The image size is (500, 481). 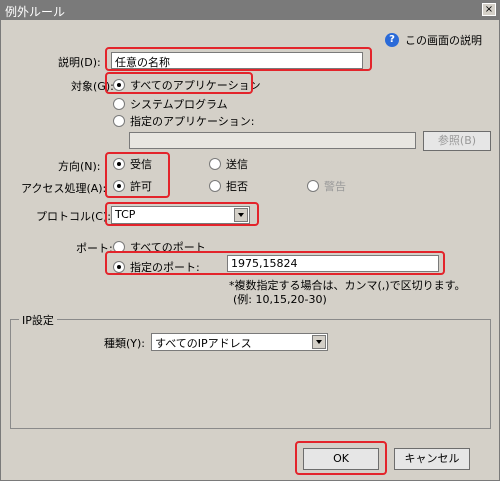 I want to click on highlight-direction-access, so click(x=137, y=175).